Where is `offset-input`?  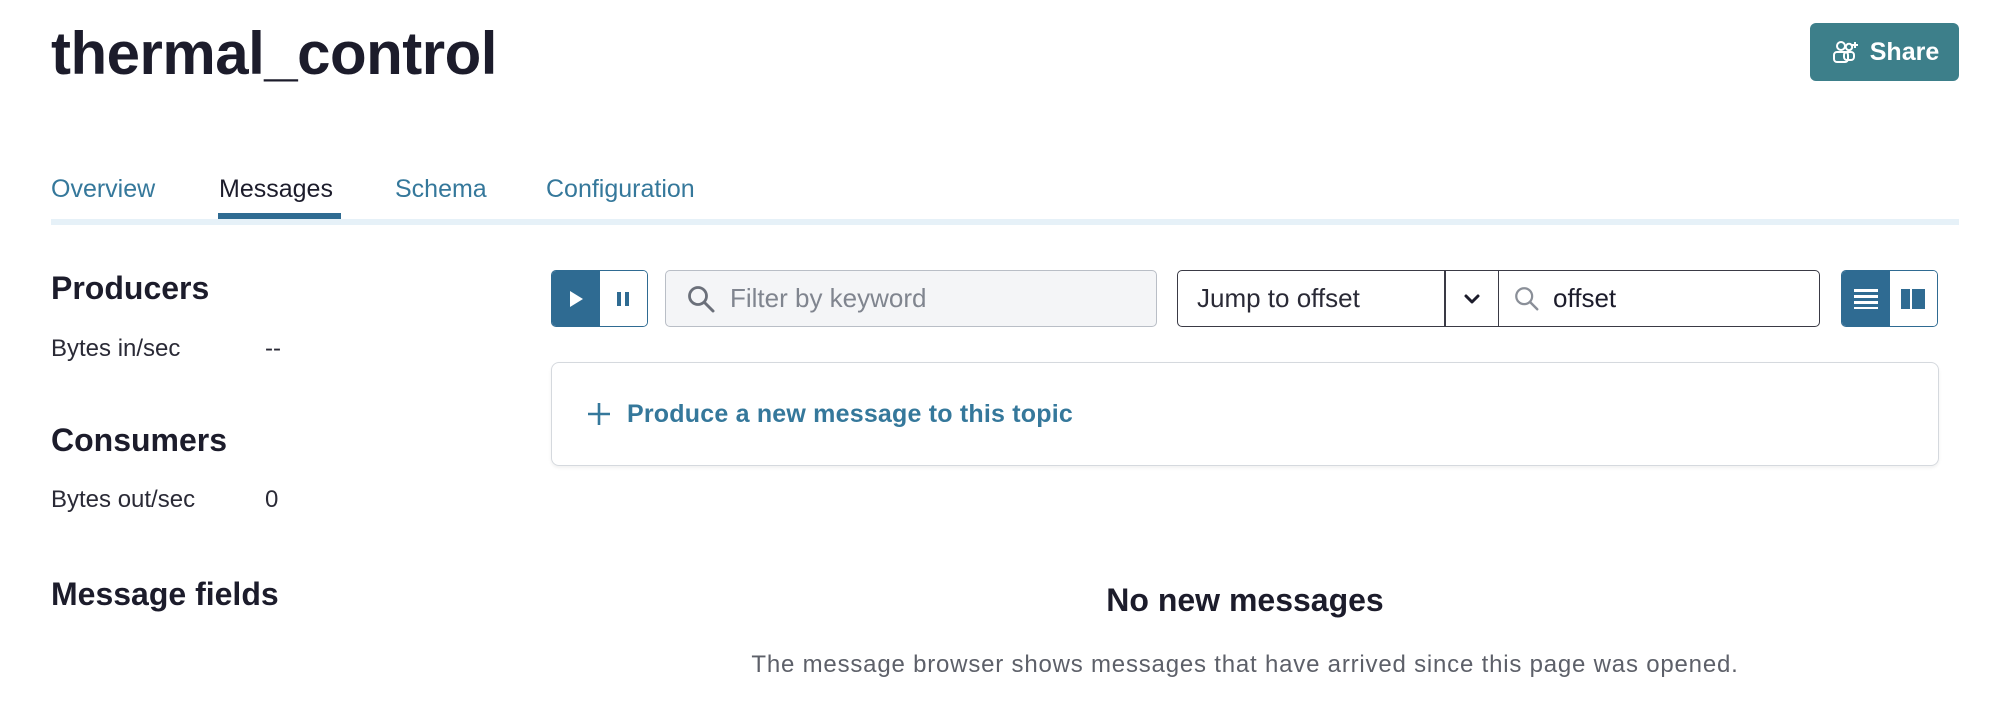
offset-input is located at coordinates (1686, 298).